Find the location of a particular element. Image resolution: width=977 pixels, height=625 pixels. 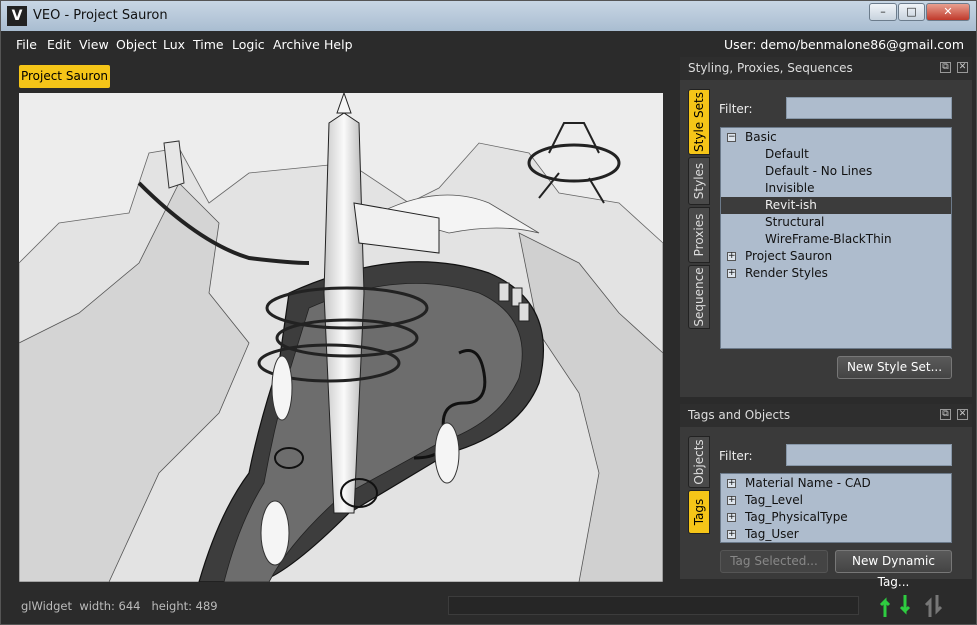

filter-label: Filter: is located at coordinates (736, 109).